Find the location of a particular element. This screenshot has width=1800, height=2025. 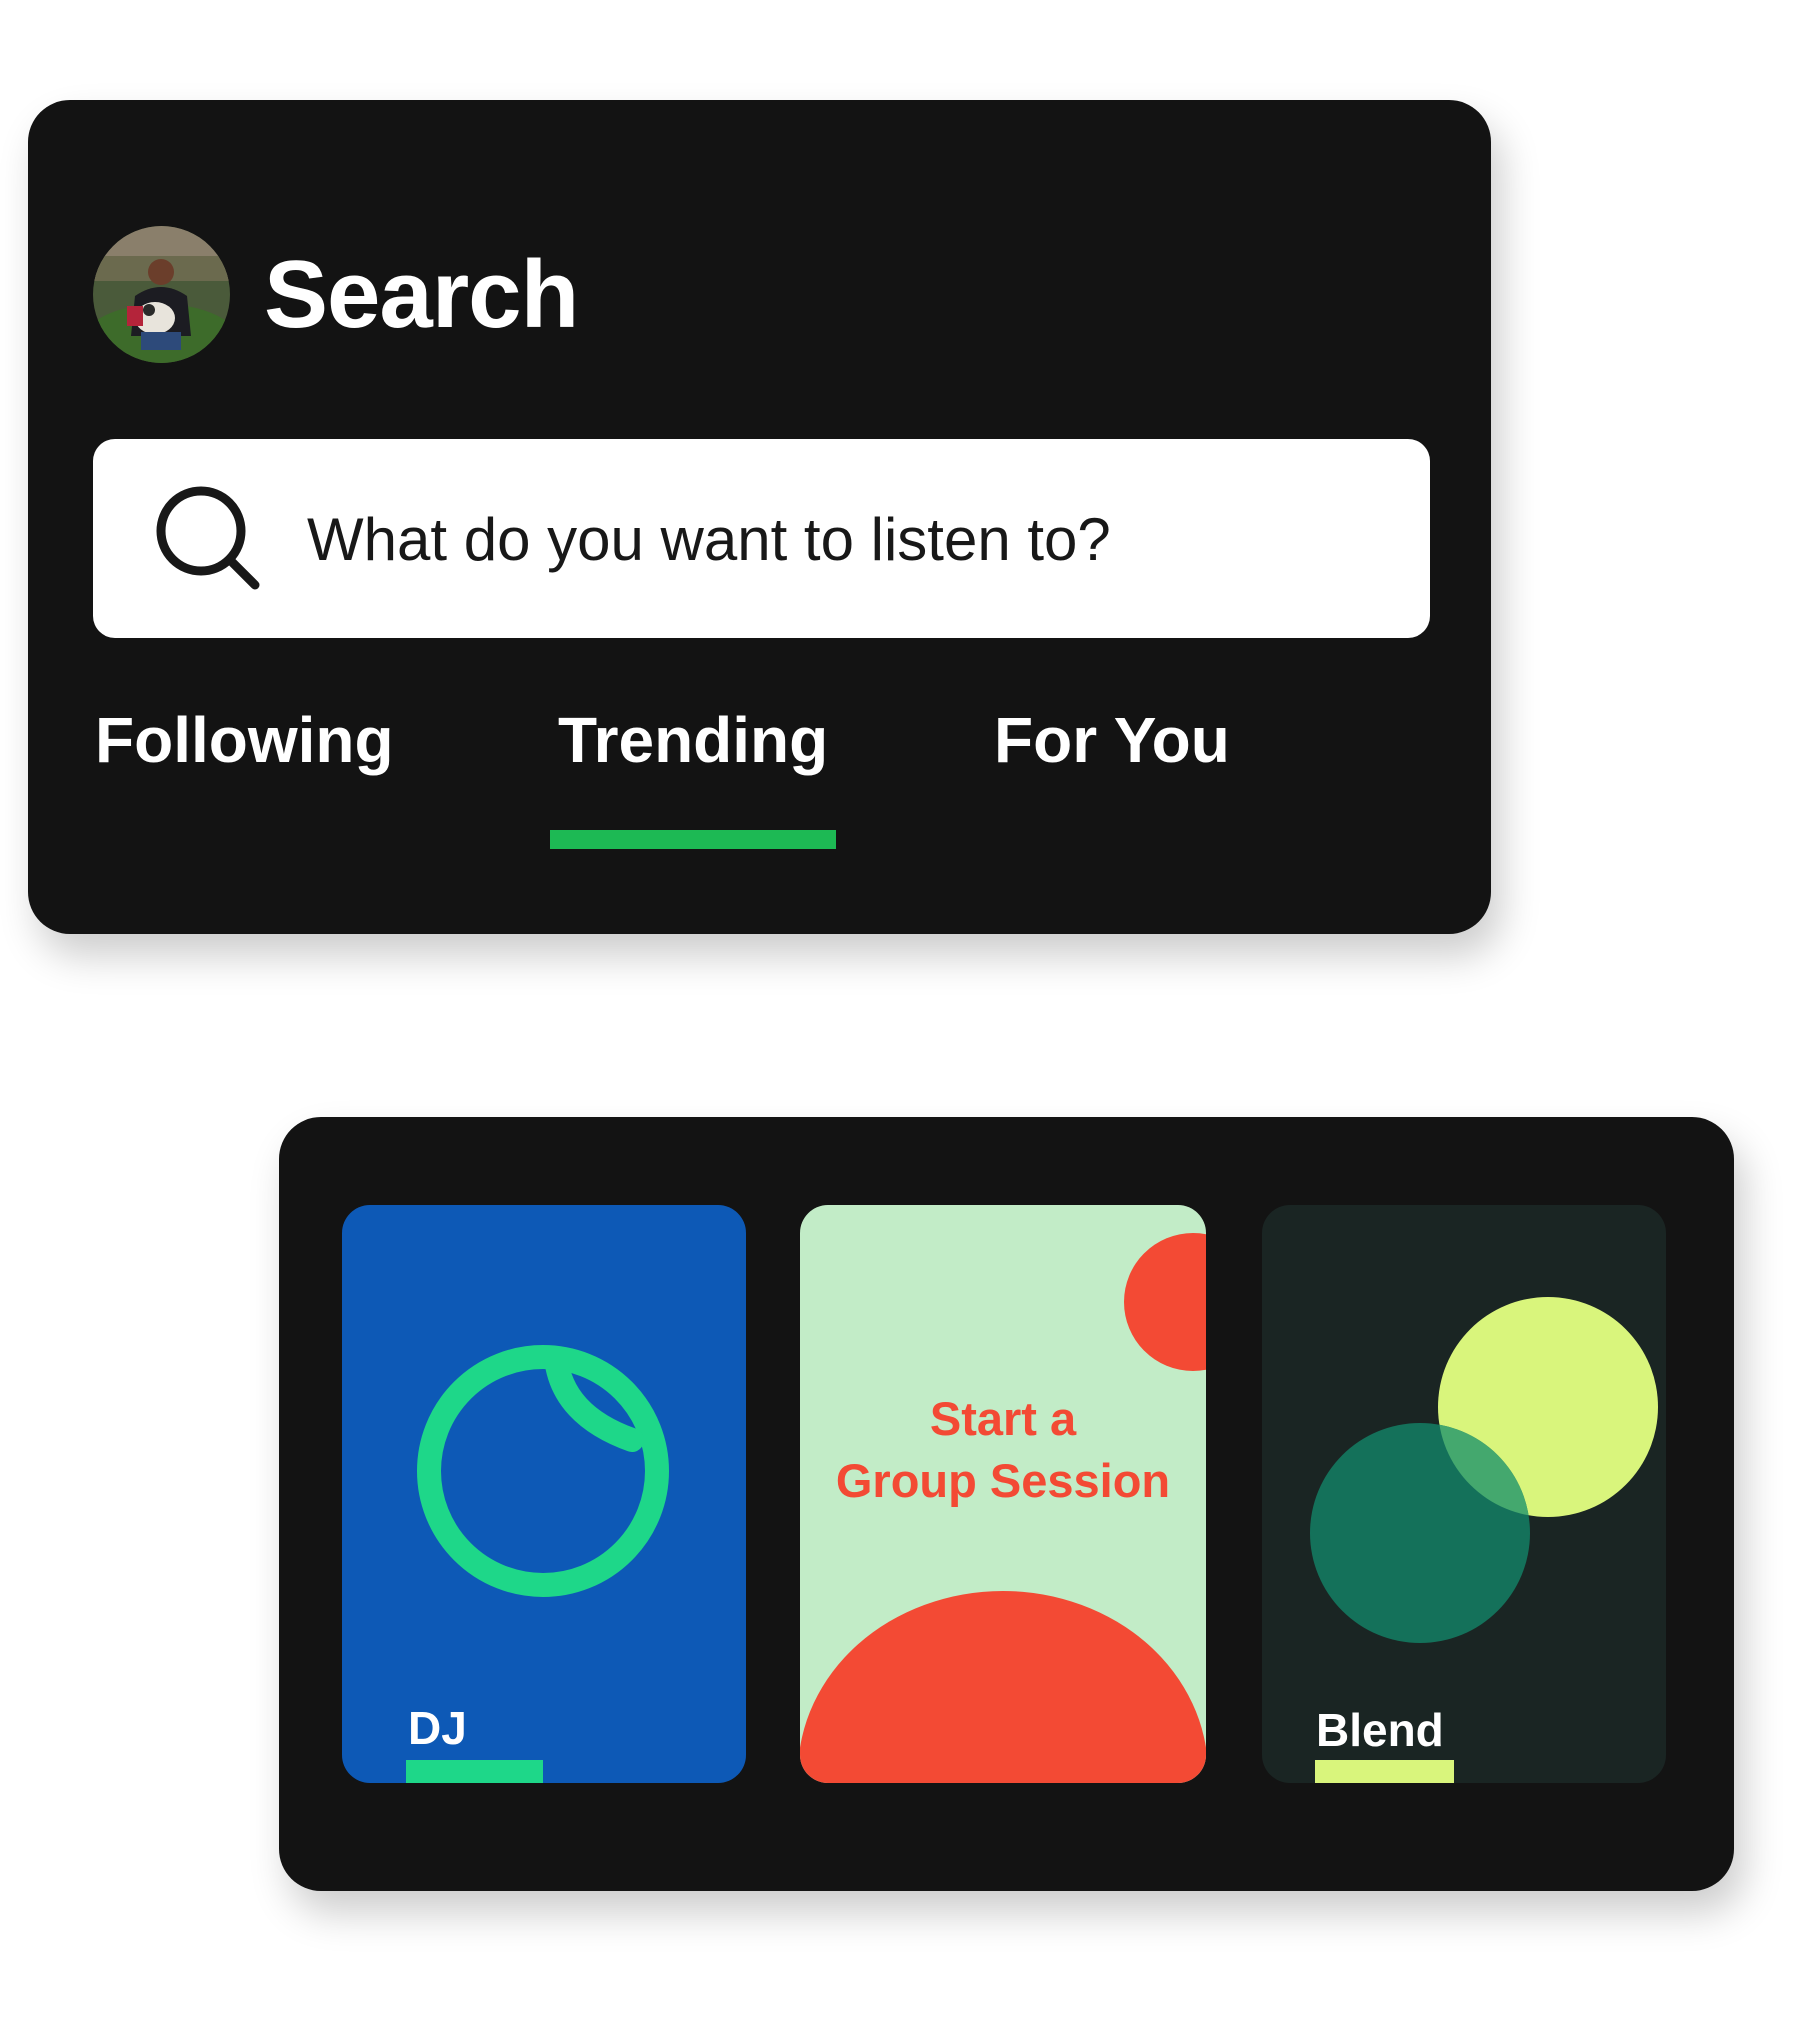

blend-card-underline is located at coordinates (1384, 1771).